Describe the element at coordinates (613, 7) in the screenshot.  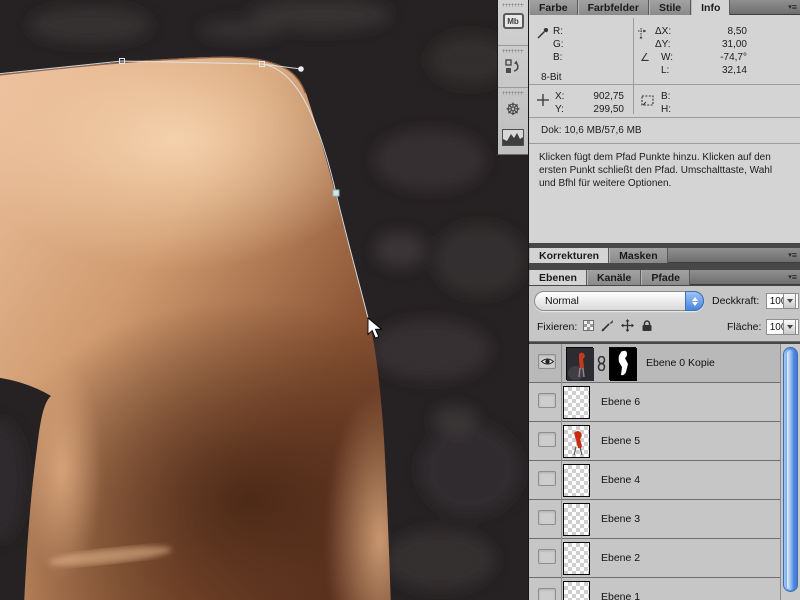
I see `tab-farbfelder: Farbfelder` at that location.